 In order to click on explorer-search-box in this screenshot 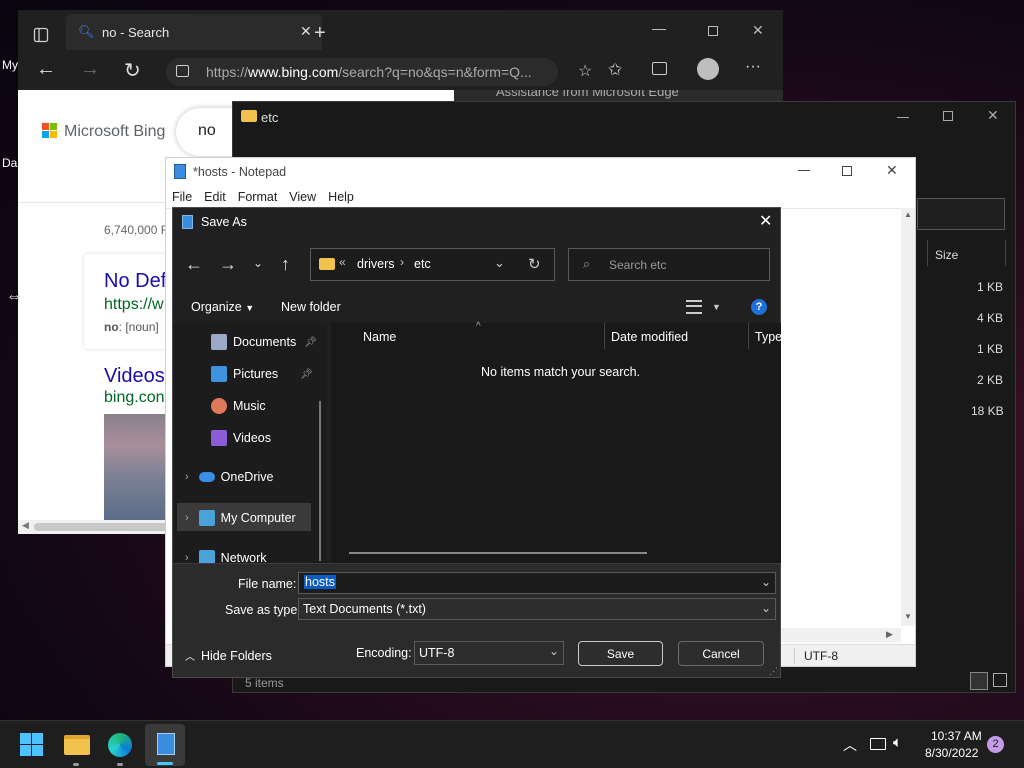, I will do `click(961, 214)`.